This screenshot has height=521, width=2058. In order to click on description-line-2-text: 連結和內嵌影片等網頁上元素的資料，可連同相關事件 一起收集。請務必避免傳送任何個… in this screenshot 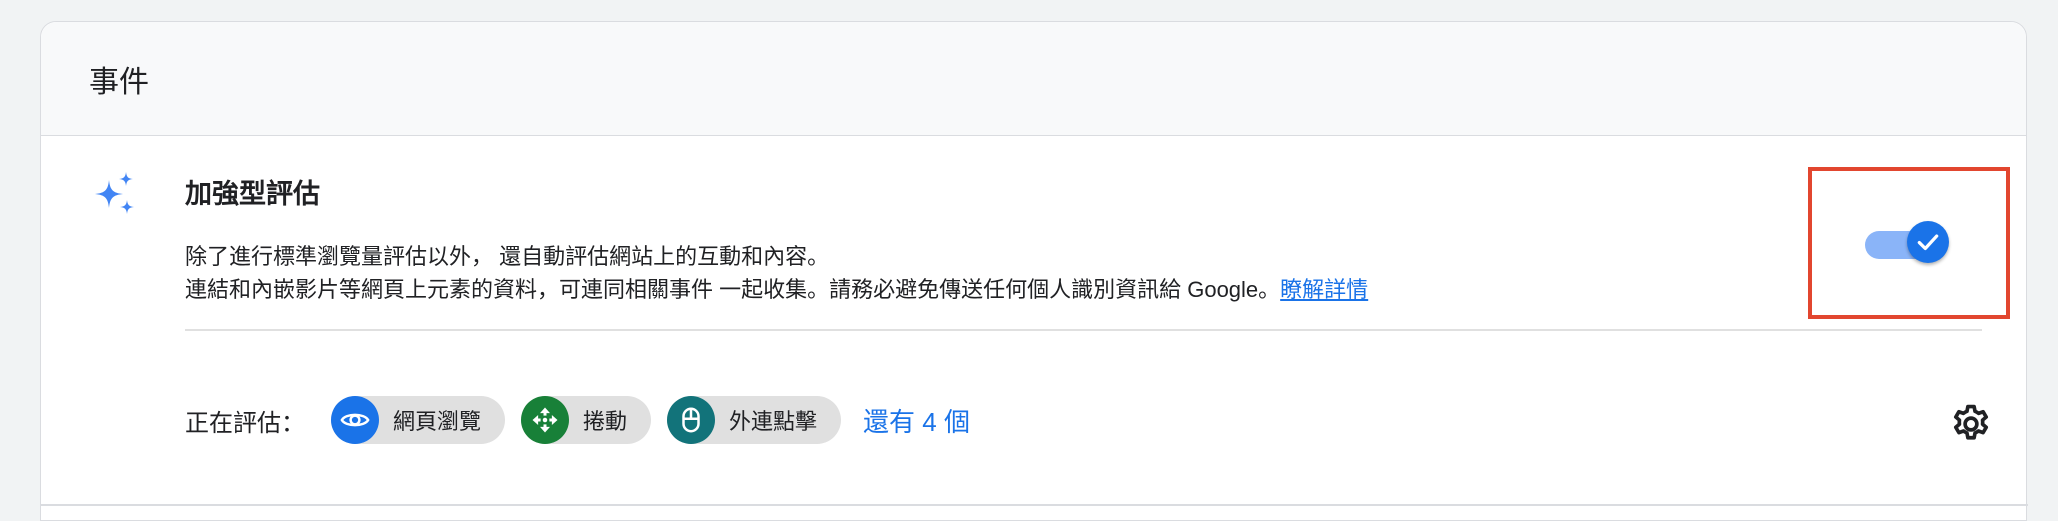, I will do `click(733, 289)`.